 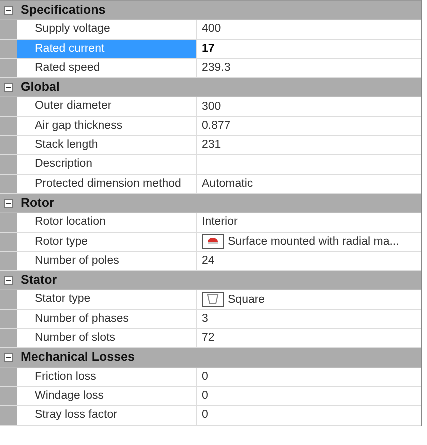 I want to click on category-title: Rotor, so click(x=37, y=203).